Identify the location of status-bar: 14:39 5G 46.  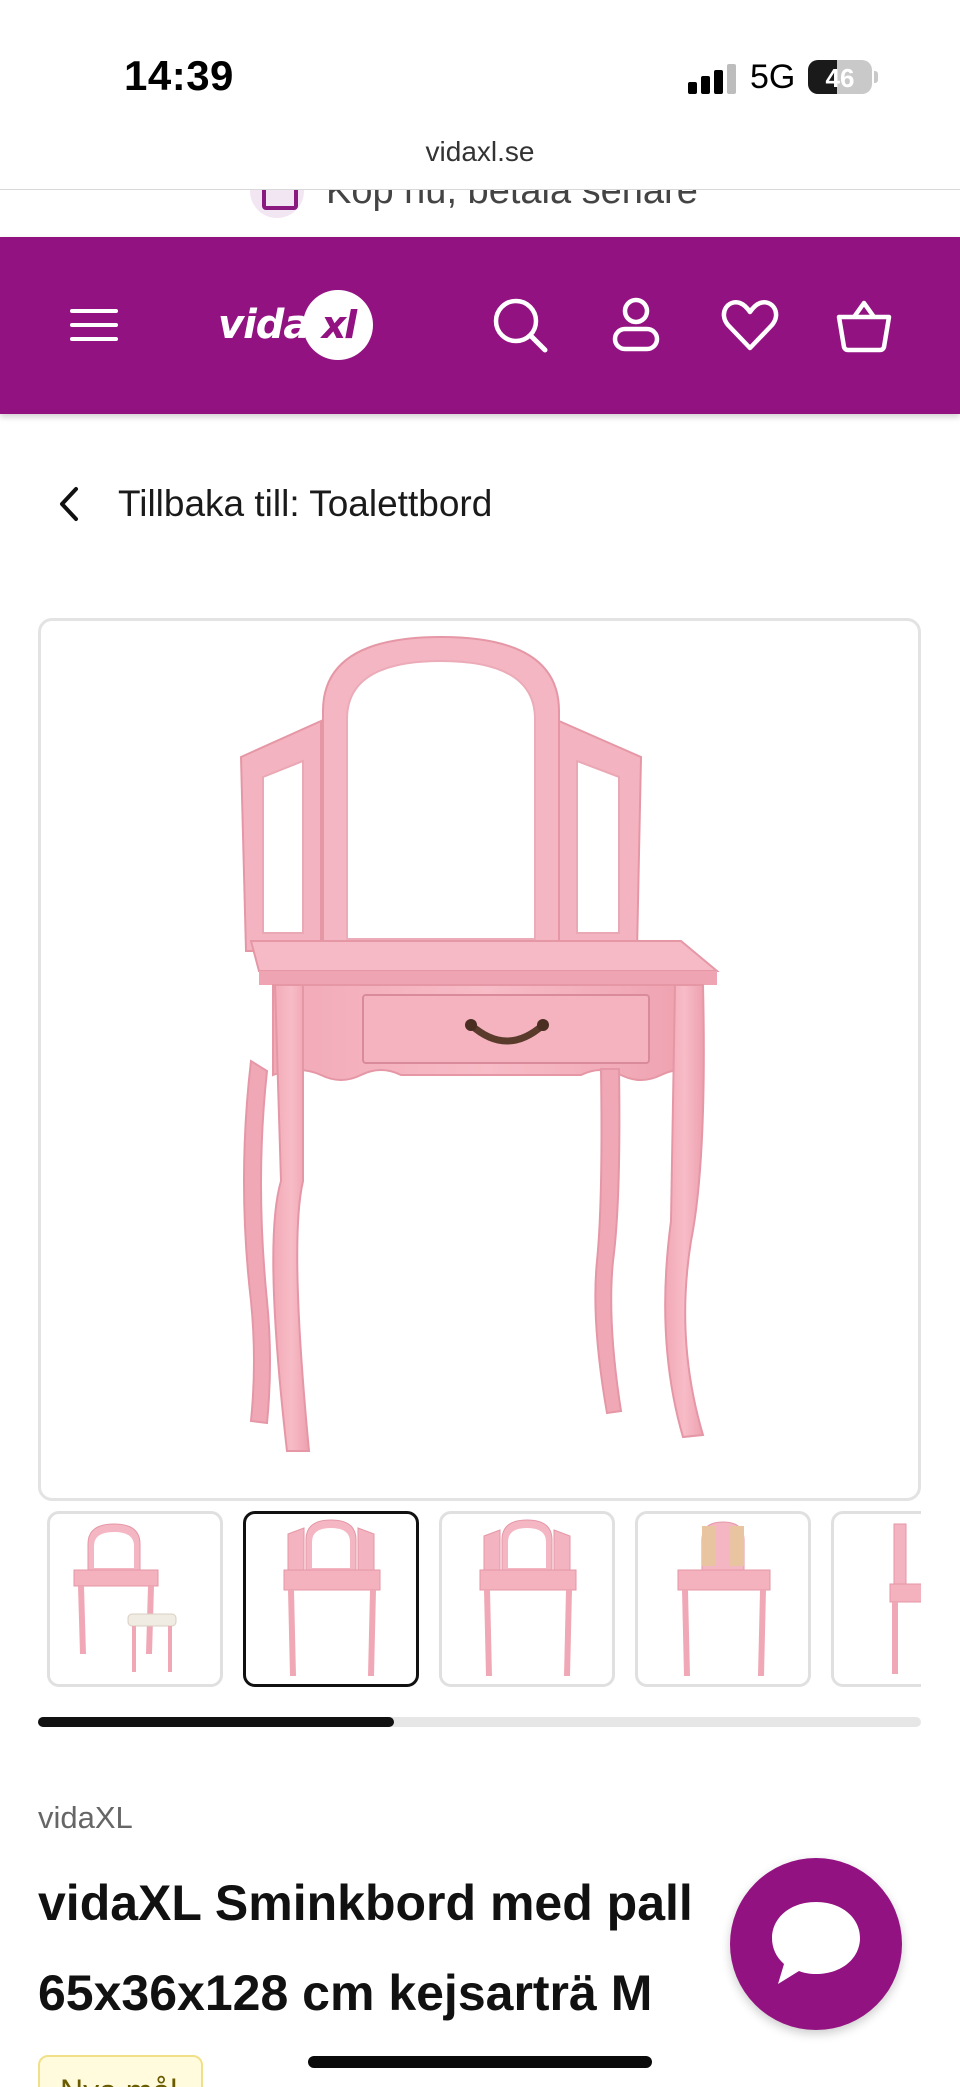
(480, 65).